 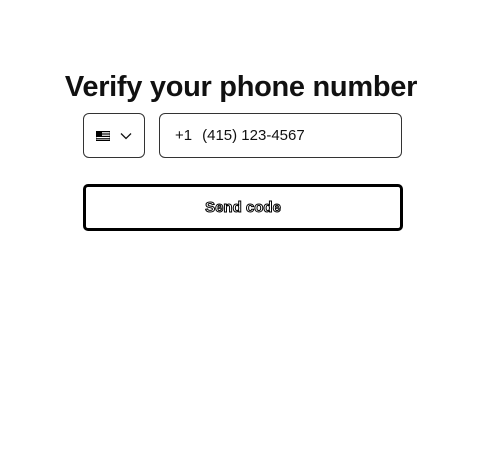 I want to click on phone-number-value: (415) 123-4567, so click(x=253, y=135).